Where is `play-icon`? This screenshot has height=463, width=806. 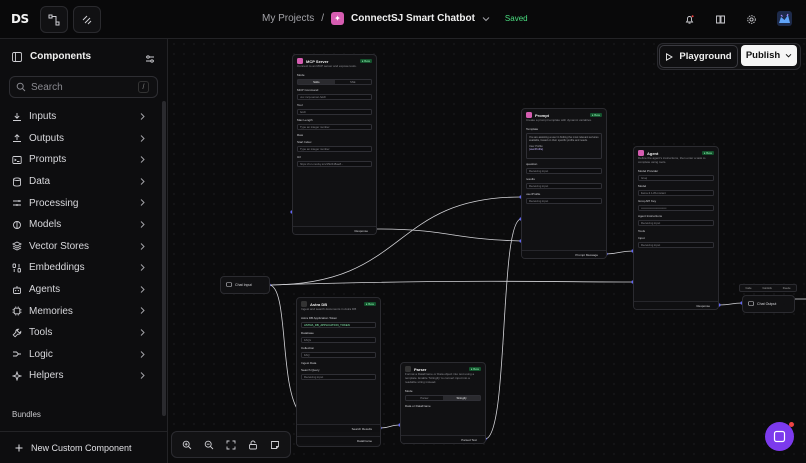
play-icon is located at coordinates (670, 56).